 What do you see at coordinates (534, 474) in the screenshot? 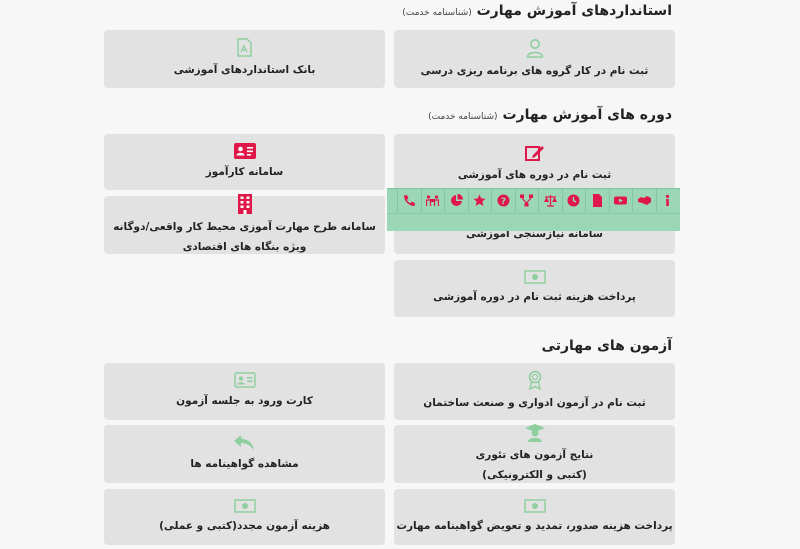
I see `card-label-line2: (کتبی و الکترونیکی)` at bounding box center [534, 474].